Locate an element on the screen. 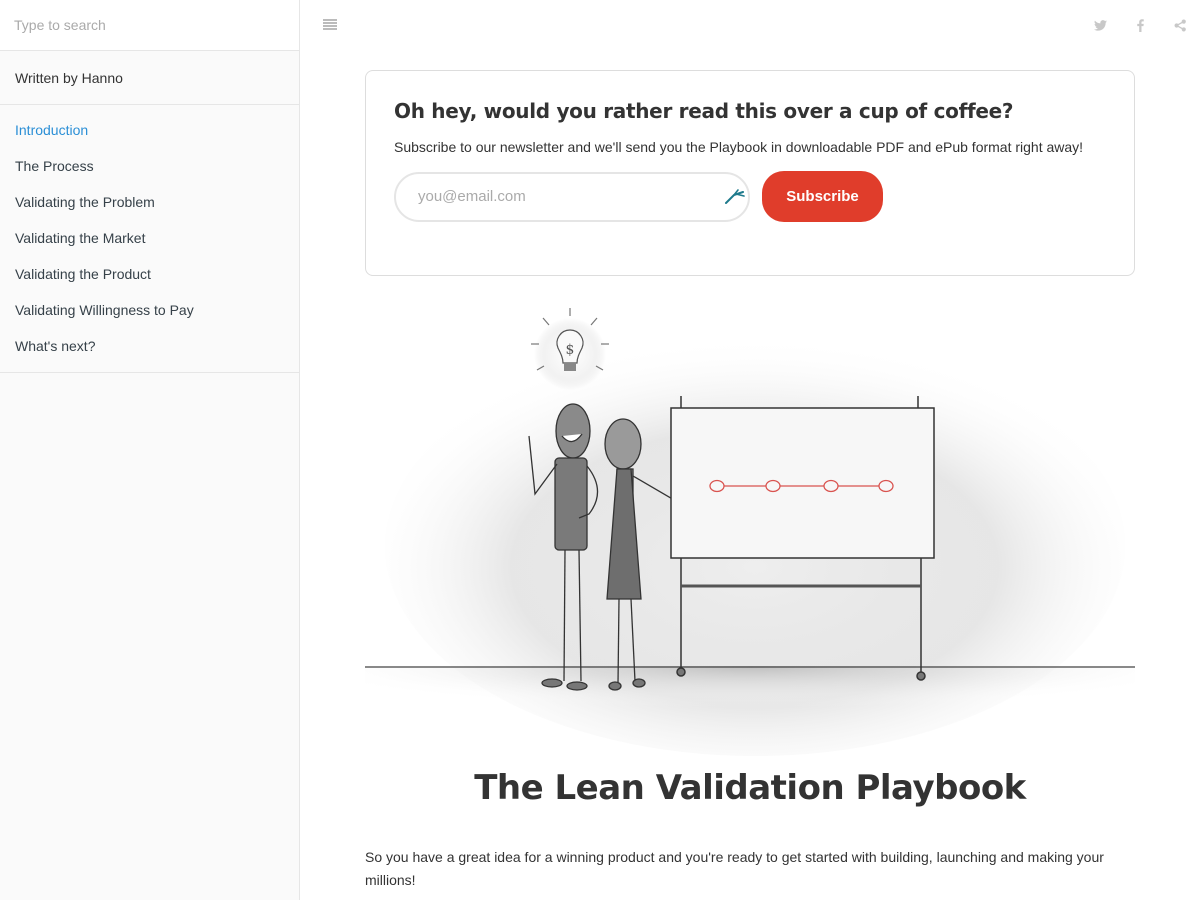  toc-item-validating-problem: Validating the Problem is located at coordinates (149, 203).